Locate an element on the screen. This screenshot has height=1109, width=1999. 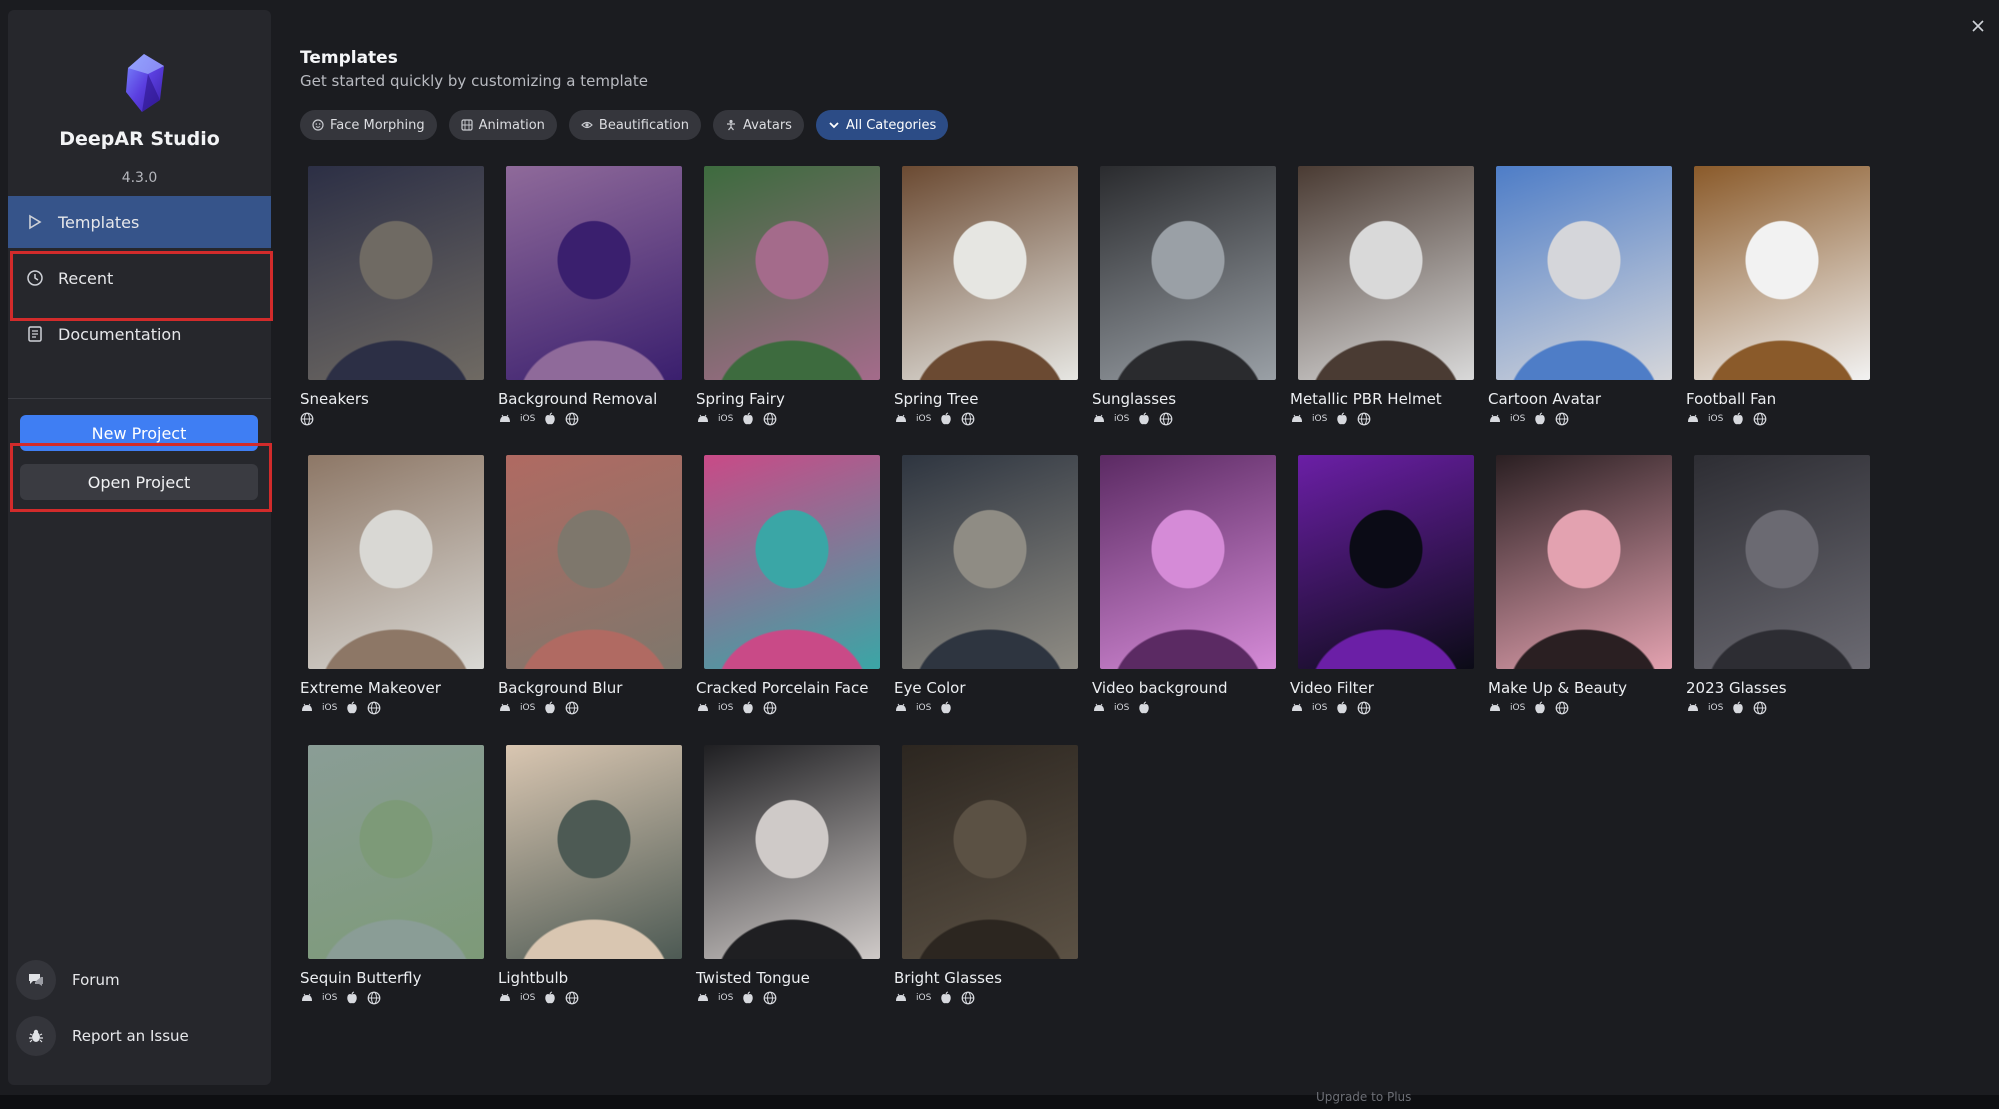
template-card: Spring Fairy iOS is located at coordinates (788, 296).